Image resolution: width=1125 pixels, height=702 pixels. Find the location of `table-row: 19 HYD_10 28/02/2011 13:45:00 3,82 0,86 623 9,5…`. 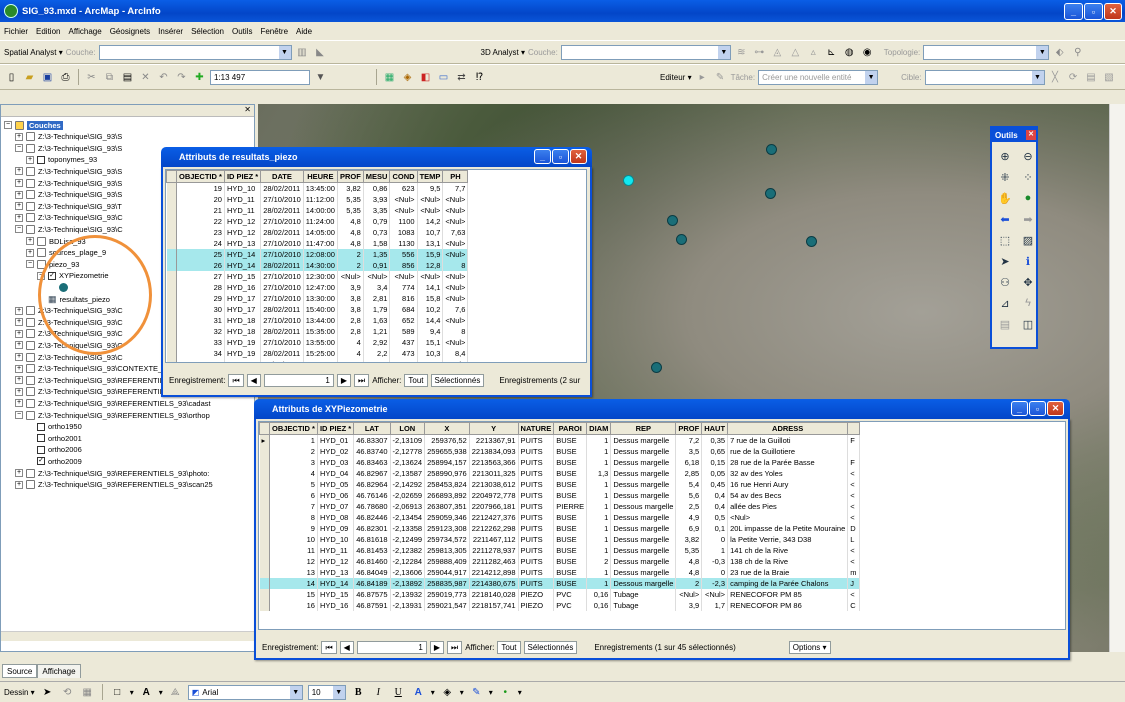

table-row: 19 HYD_10 28/02/2011 13:45:00 3,82 0,86 623 9,5… is located at coordinates (317, 188).